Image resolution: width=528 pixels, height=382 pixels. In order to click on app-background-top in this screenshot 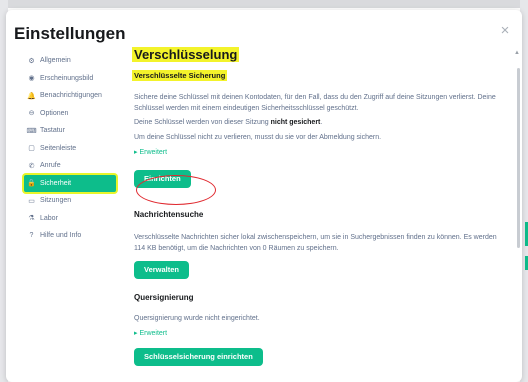, I will do `click(264, 4)`.